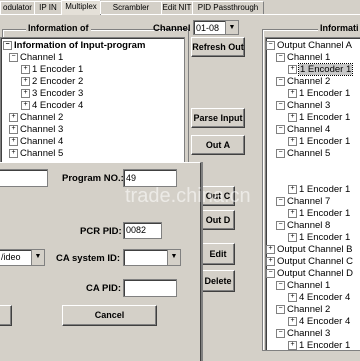 Image resolution: width=360 pixels, height=361 pixels. Describe the element at coordinates (152, 257) in the screenshot. I see `ca-system-select: ▼` at that location.